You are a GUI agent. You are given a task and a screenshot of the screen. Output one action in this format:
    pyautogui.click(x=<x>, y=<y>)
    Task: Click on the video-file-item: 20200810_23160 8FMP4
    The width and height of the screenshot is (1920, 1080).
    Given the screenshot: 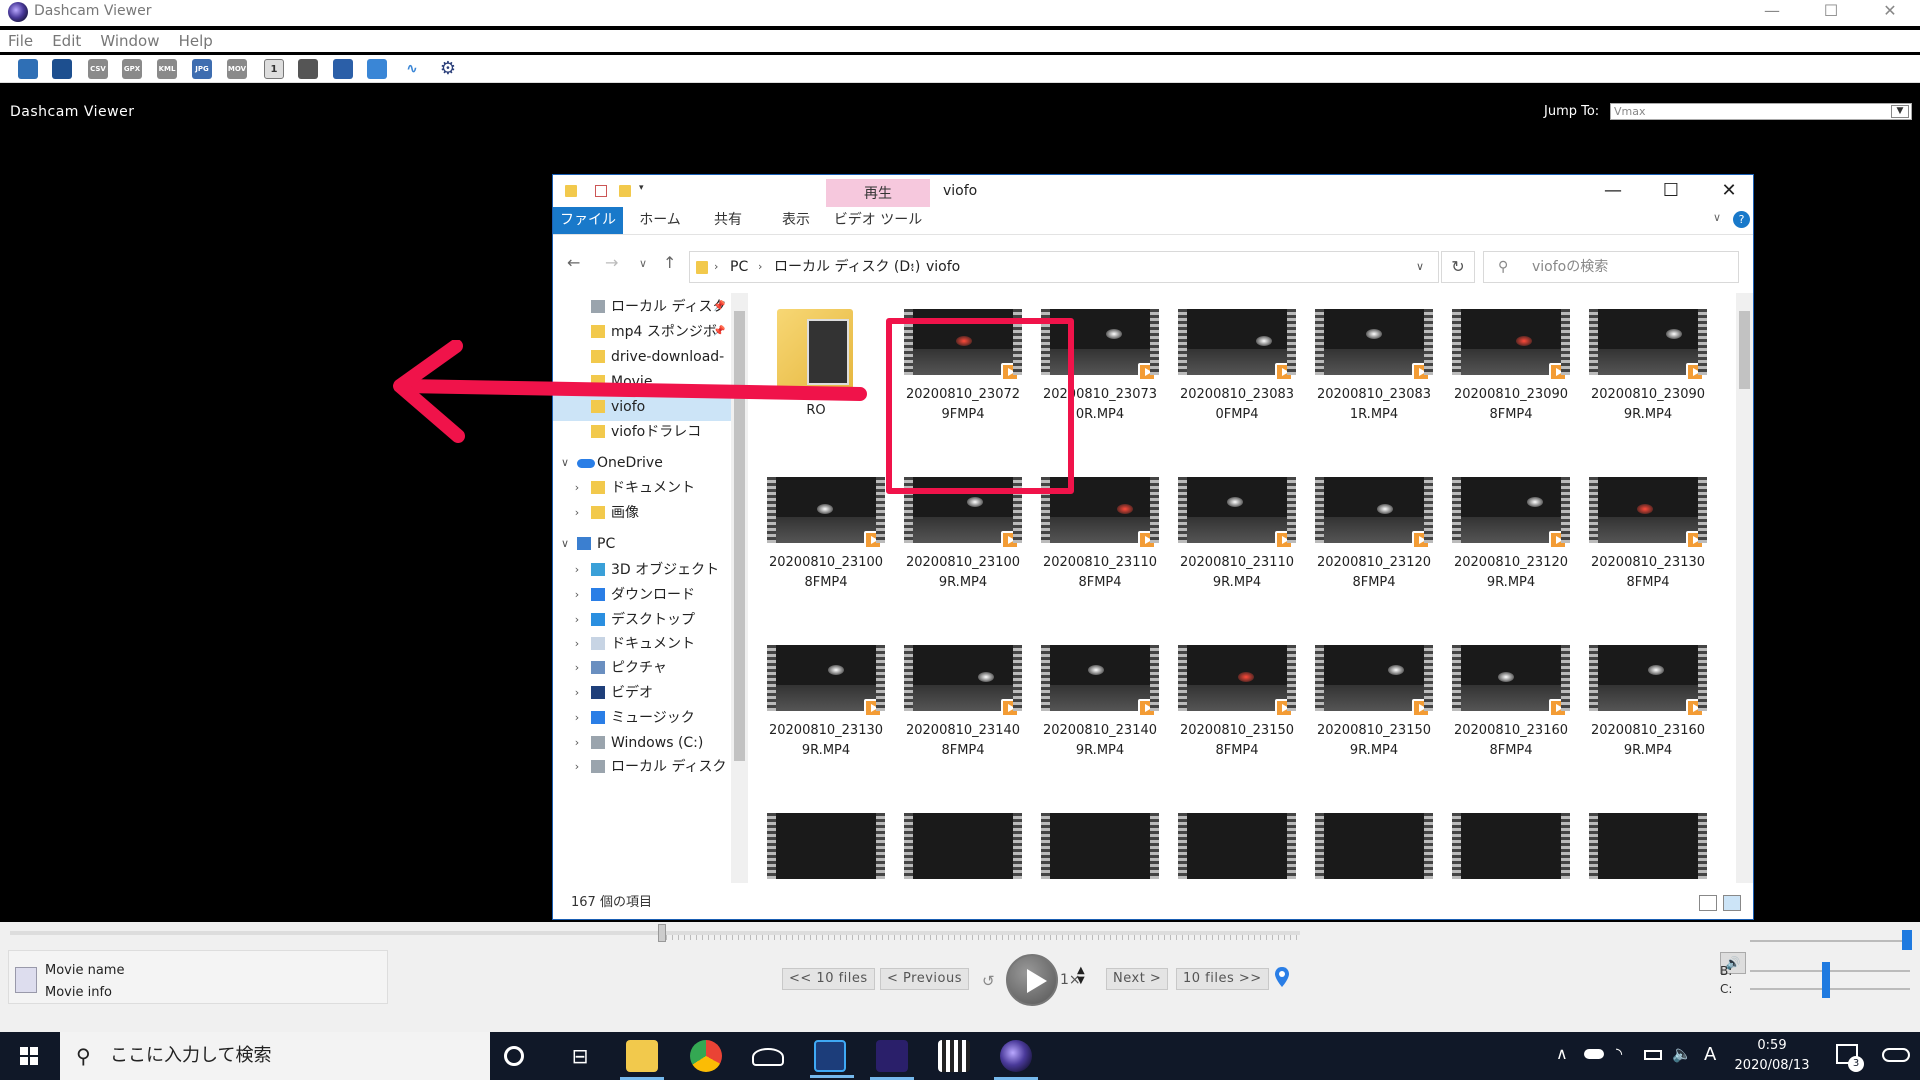 What is the action you would take?
    pyautogui.click(x=1503, y=709)
    